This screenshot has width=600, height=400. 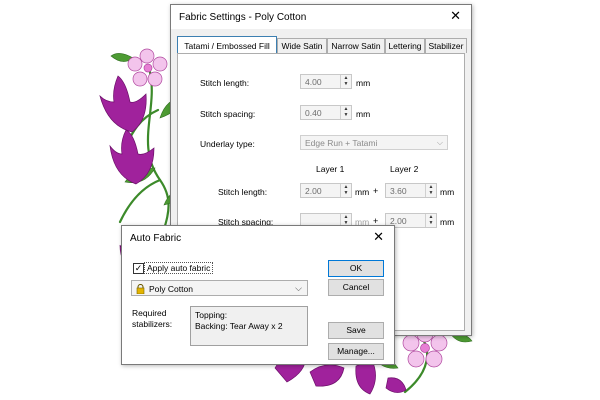 I want to click on required-stabilizers-label-line1: Required, so click(x=149, y=313).